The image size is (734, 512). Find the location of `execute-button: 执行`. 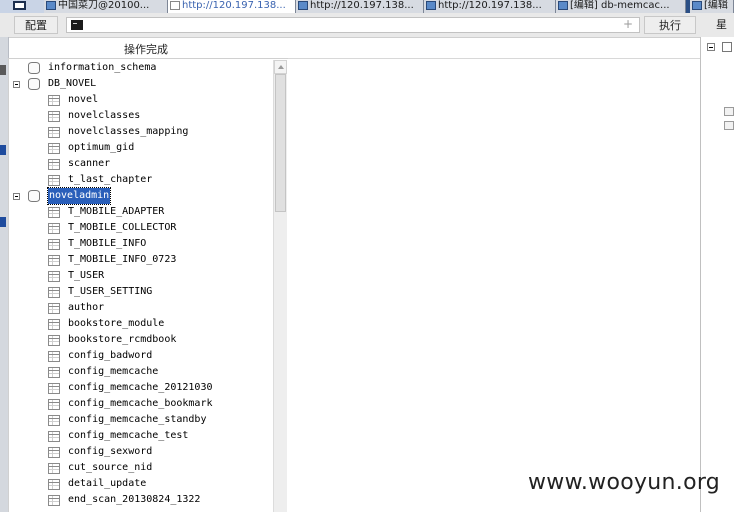

execute-button: 执行 is located at coordinates (670, 25).